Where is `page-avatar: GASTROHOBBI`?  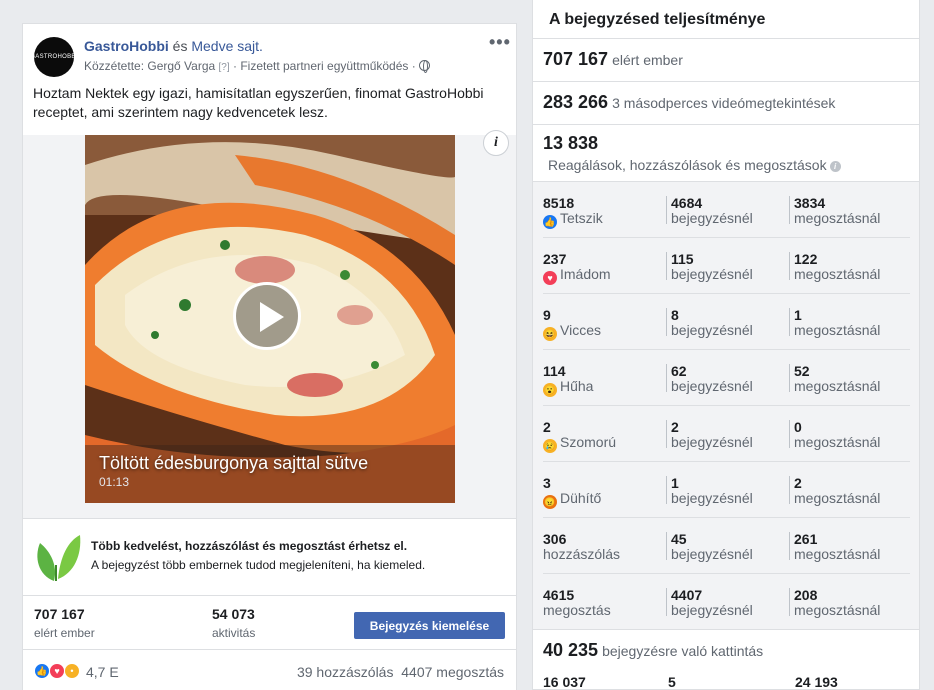 page-avatar: GASTROHOBBI is located at coordinates (53, 57).